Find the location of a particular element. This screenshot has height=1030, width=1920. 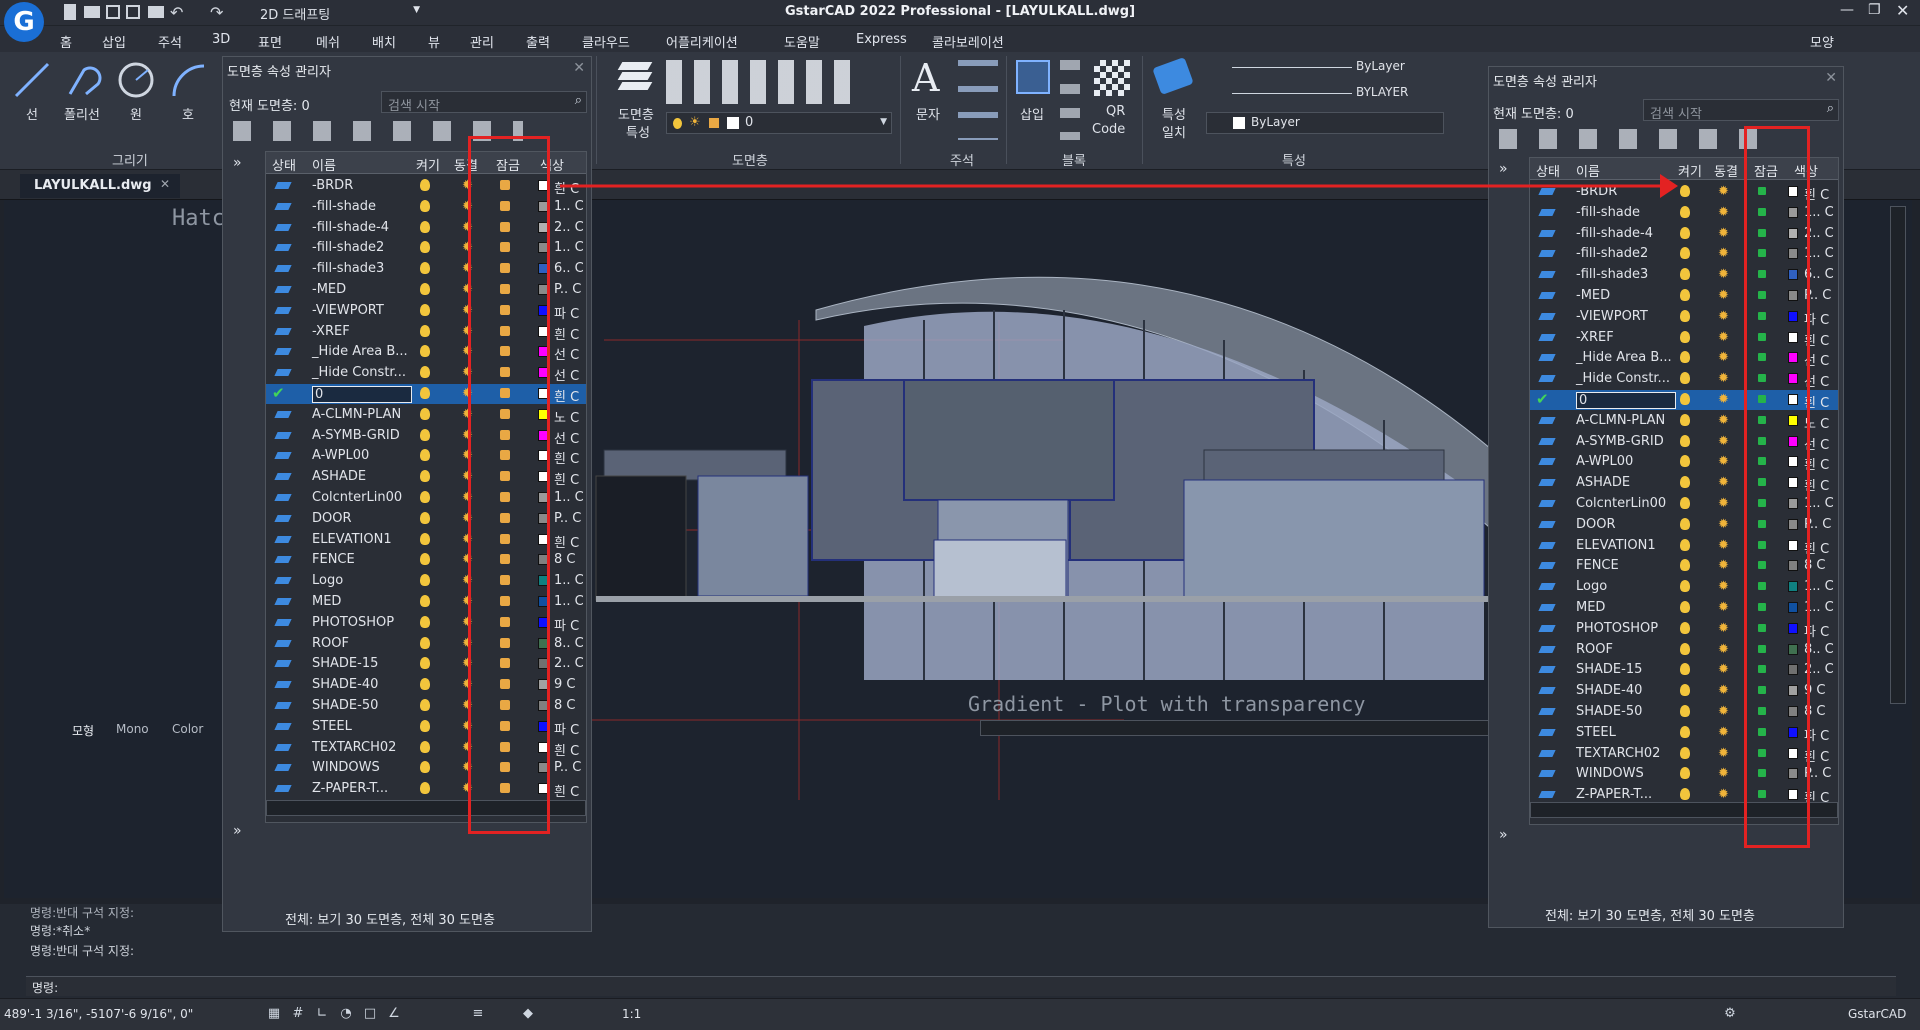

close-icon: ✕ is located at coordinates (1902, 10).